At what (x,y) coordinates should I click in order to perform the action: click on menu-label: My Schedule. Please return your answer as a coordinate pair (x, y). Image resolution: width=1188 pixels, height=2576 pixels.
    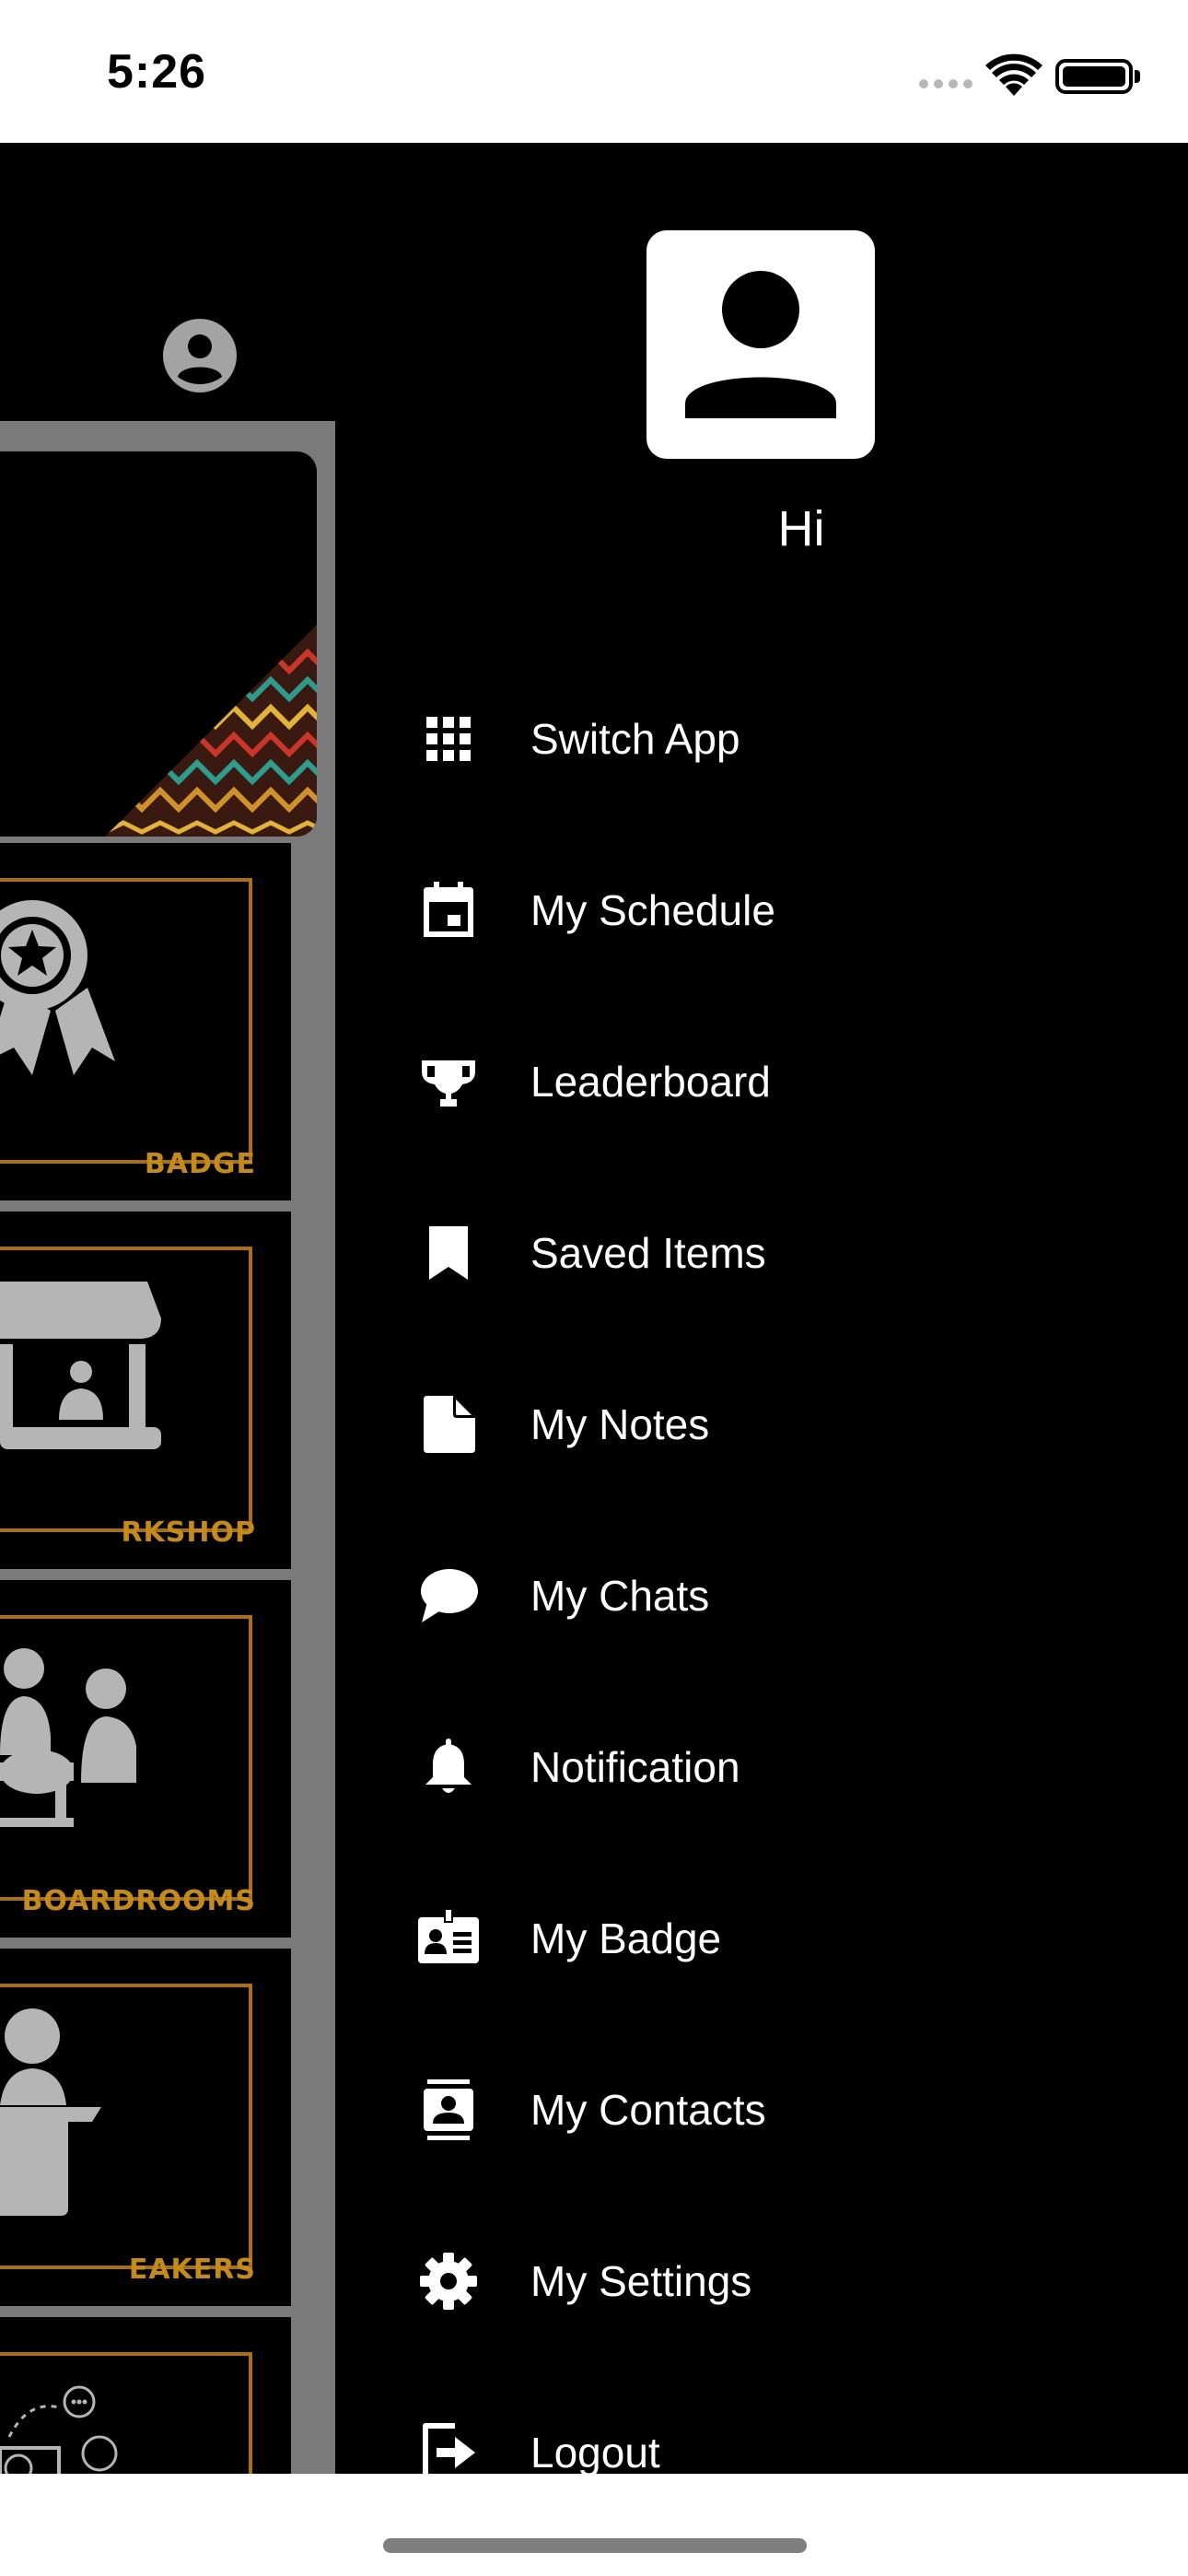
    Looking at the image, I should click on (652, 910).